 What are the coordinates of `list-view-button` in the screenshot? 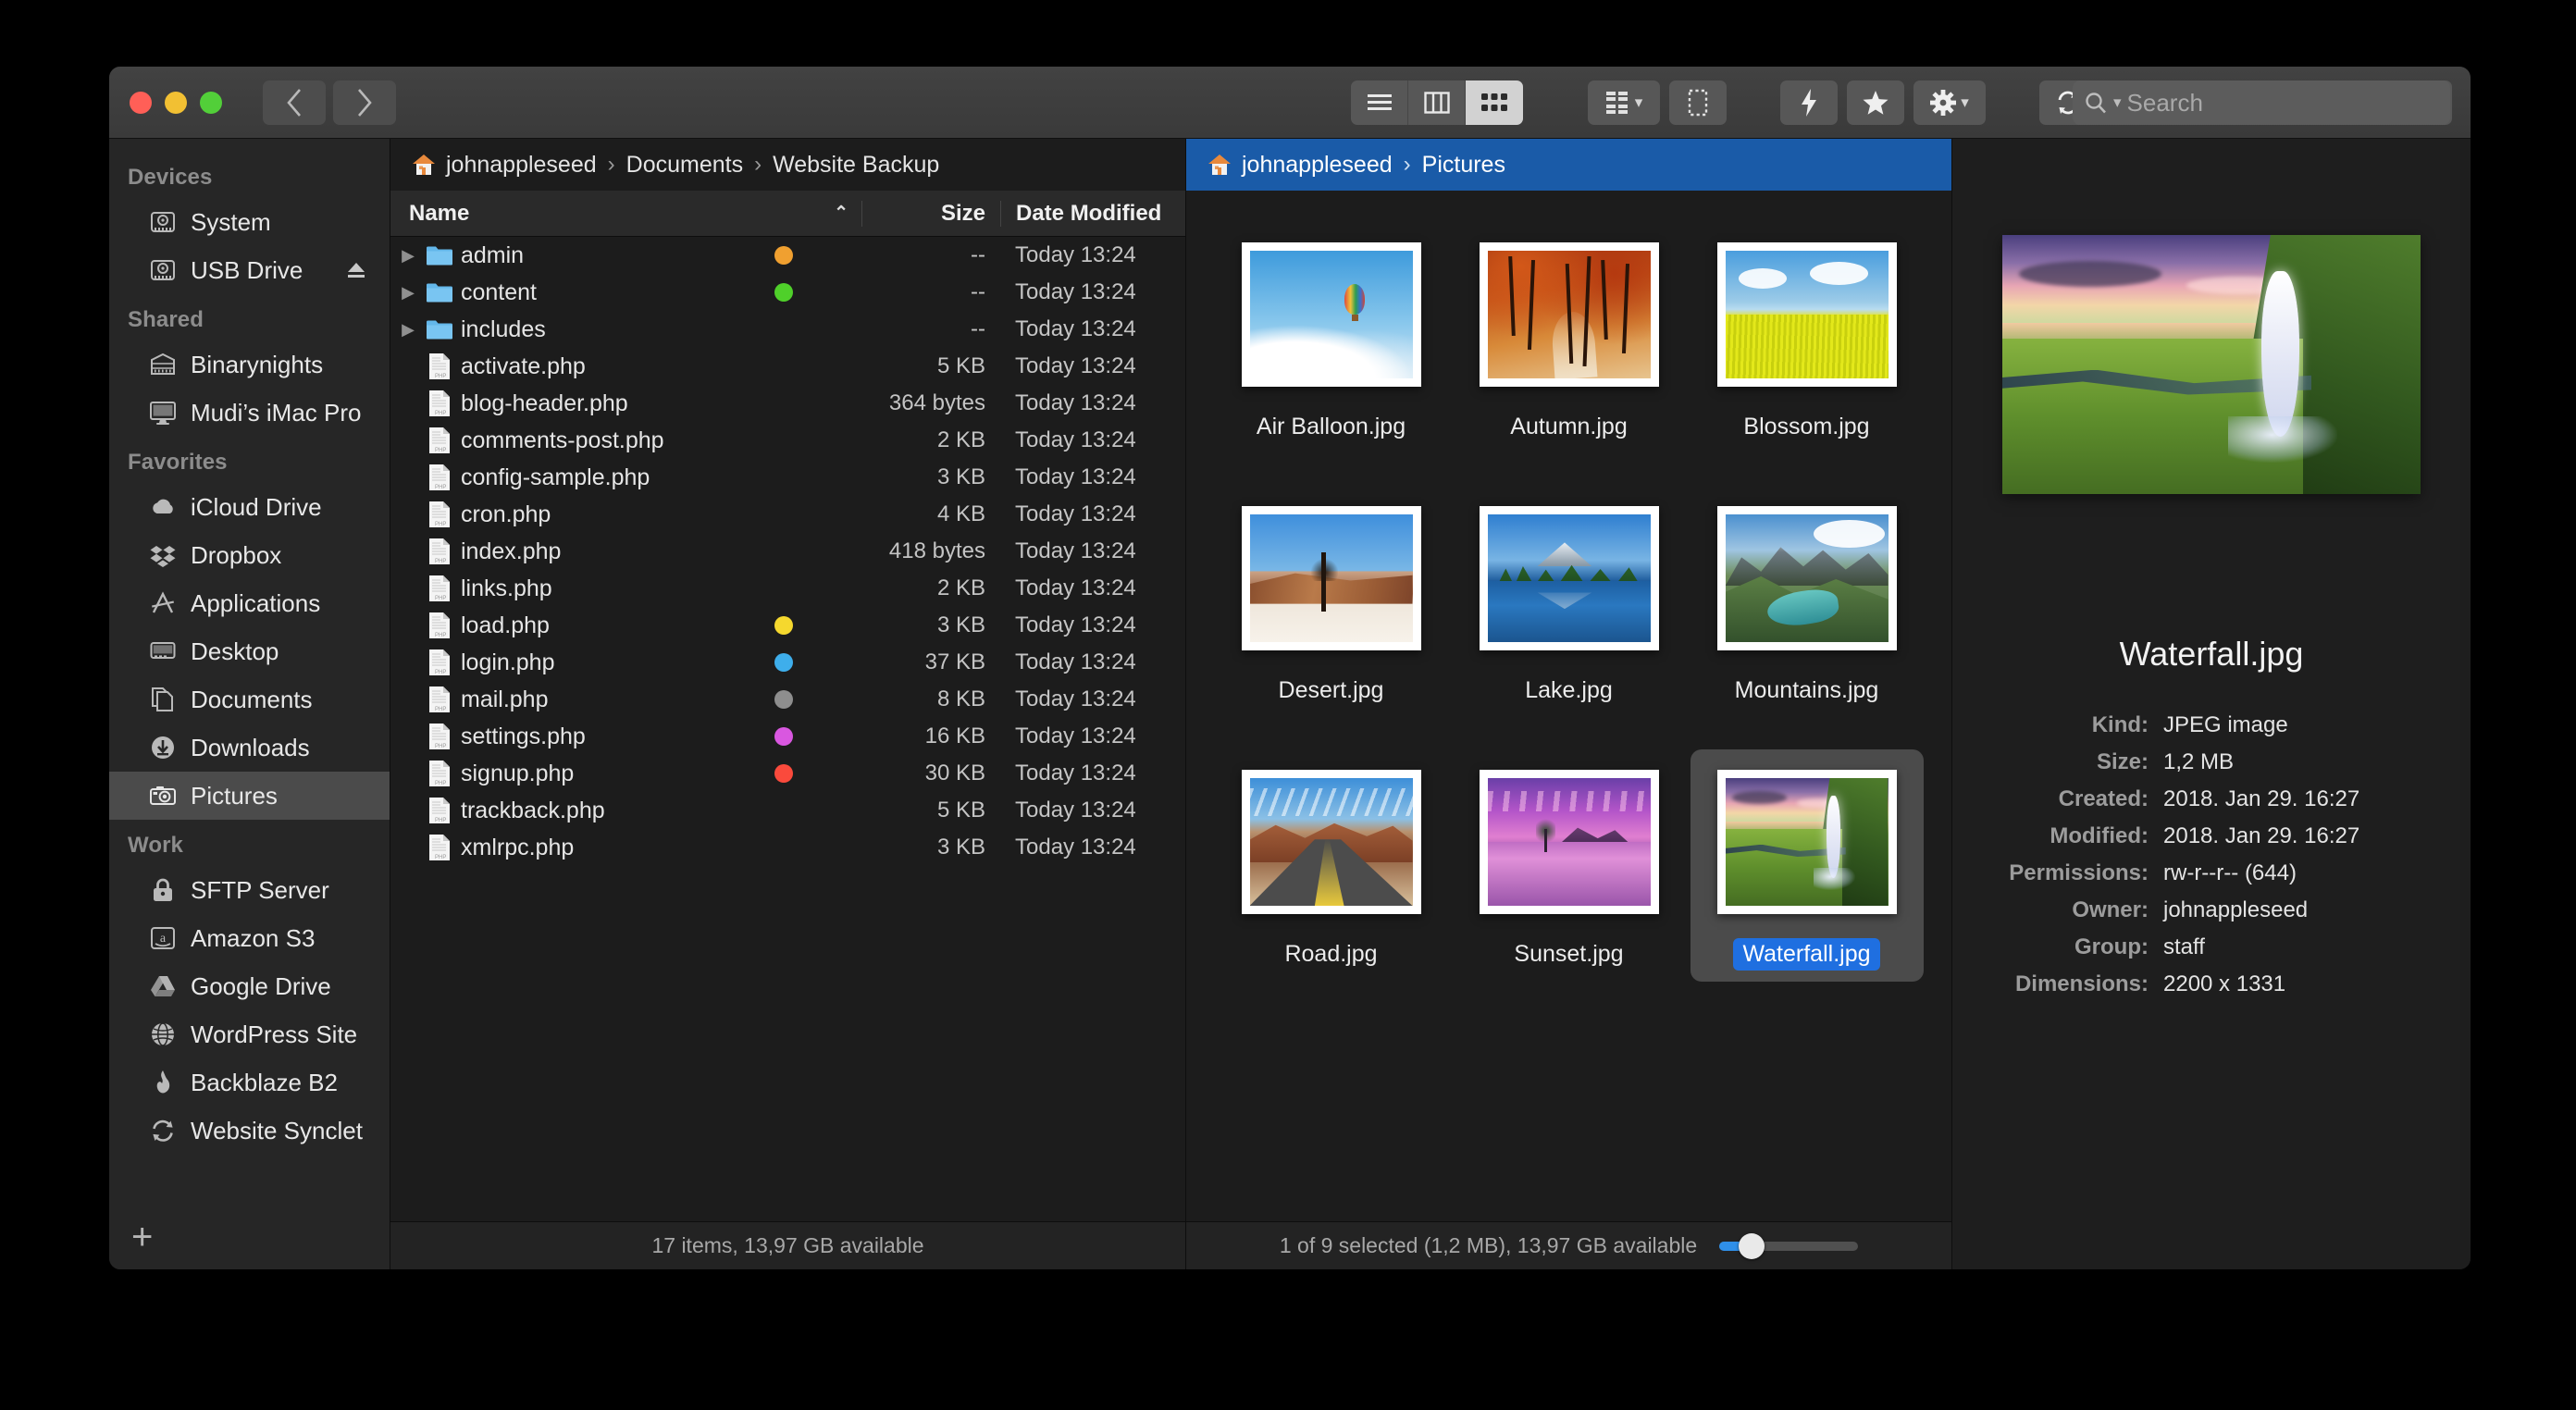 It's located at (1379, 102).